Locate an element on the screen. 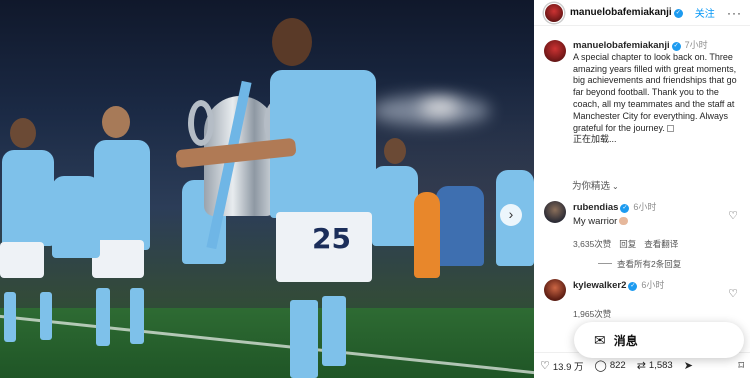 This screenshot has width=750, height=378. comment: kylewalker2 ✓ 6小时 1,965次赞 ♡ is located at coordinates (644, 299).